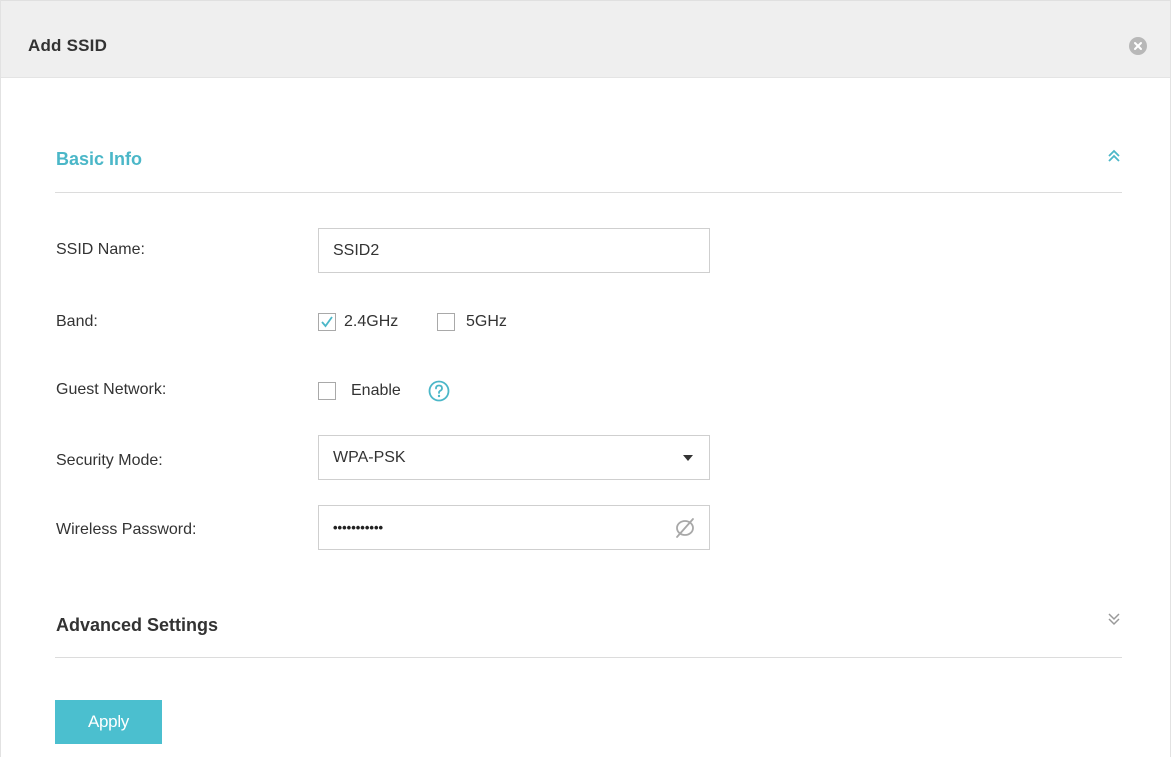  What do you see at coordinates (439, 391) in the screenshot?
I see `question-circle-icon` at bounding box center [439, 391].